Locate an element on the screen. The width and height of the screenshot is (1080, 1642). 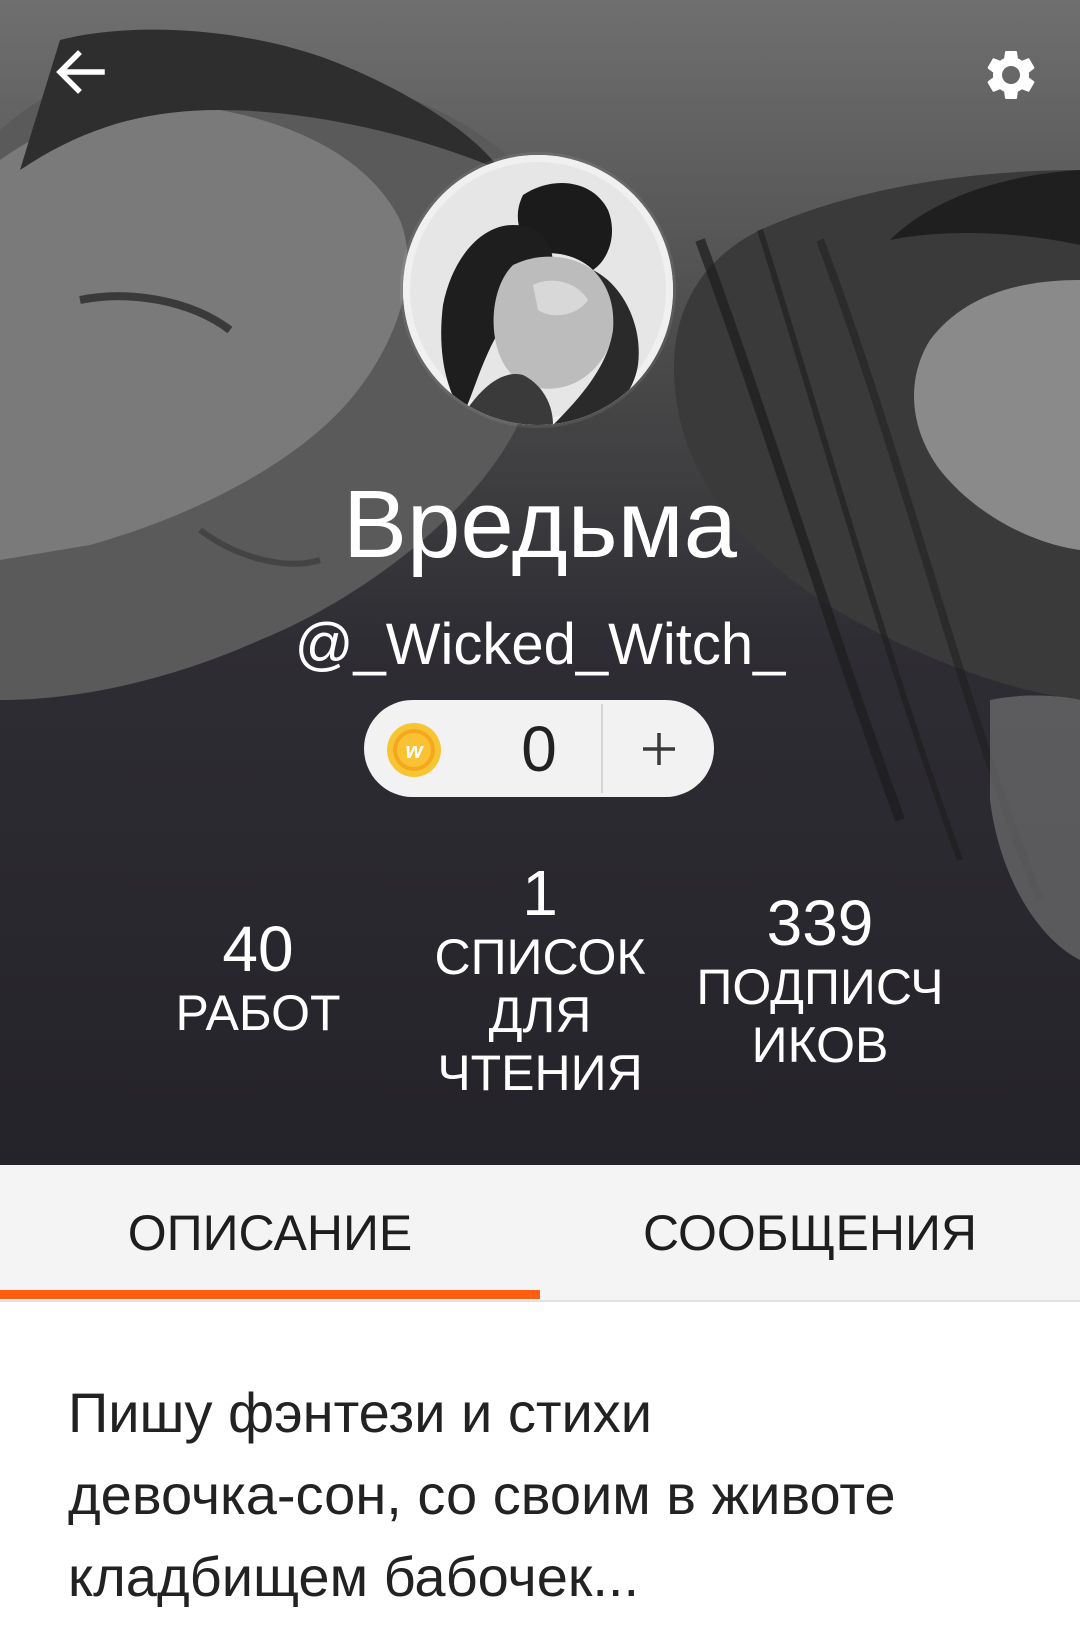
profile-tabs: ОПИСАНИЕ СООБЩЕНИЯ is located at coordinates (540, 1233).